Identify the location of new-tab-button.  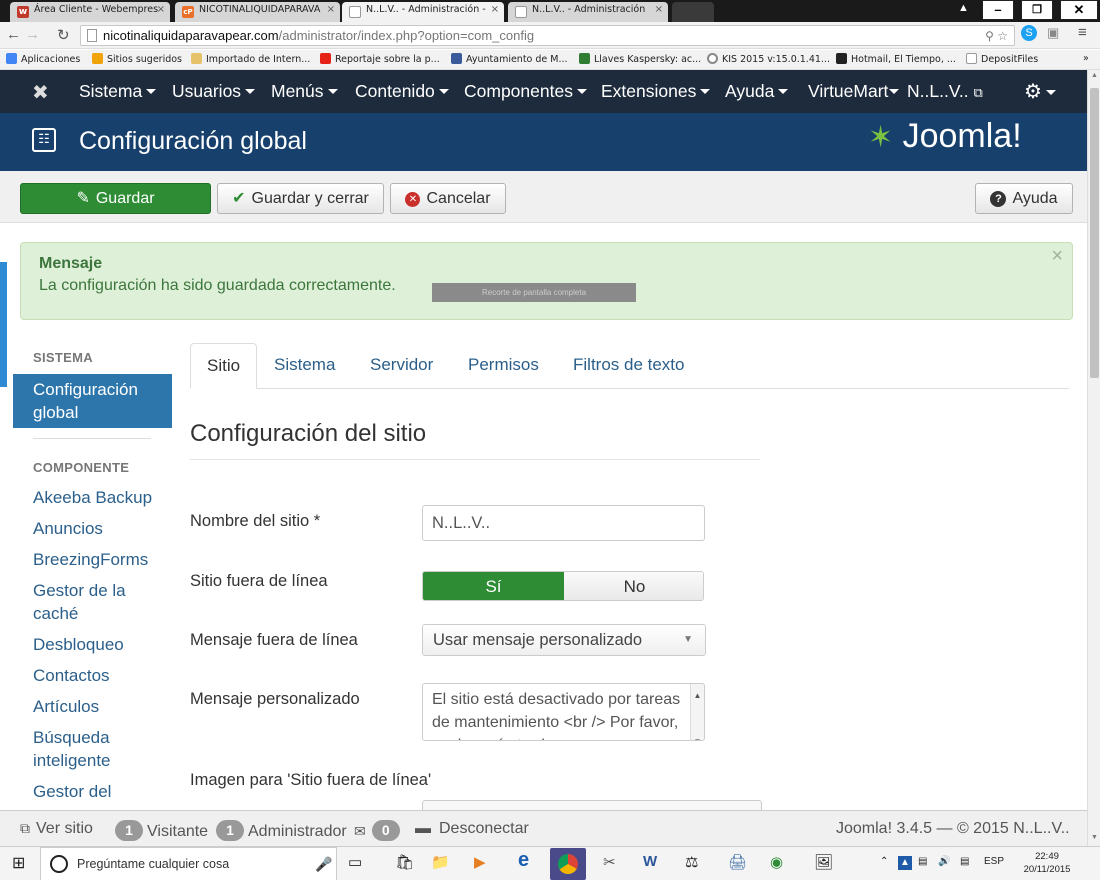
(693, 12).